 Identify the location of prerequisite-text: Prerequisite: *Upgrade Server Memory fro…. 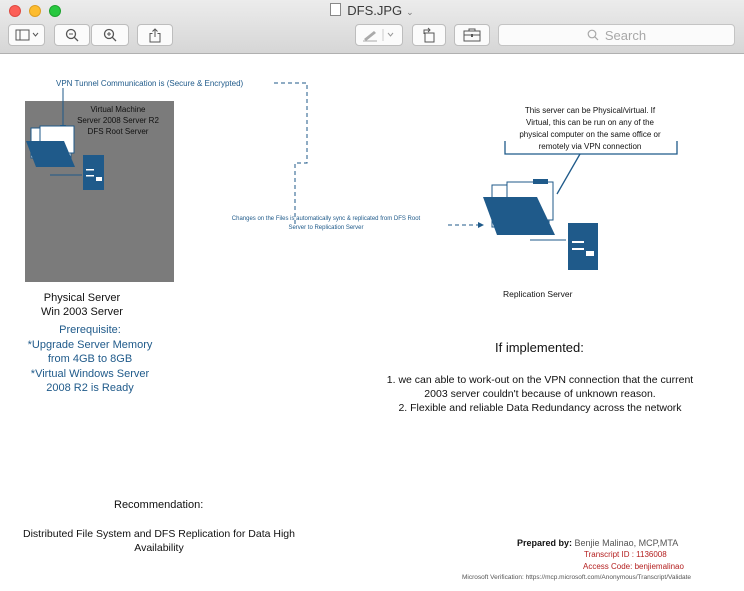
(90, 359).